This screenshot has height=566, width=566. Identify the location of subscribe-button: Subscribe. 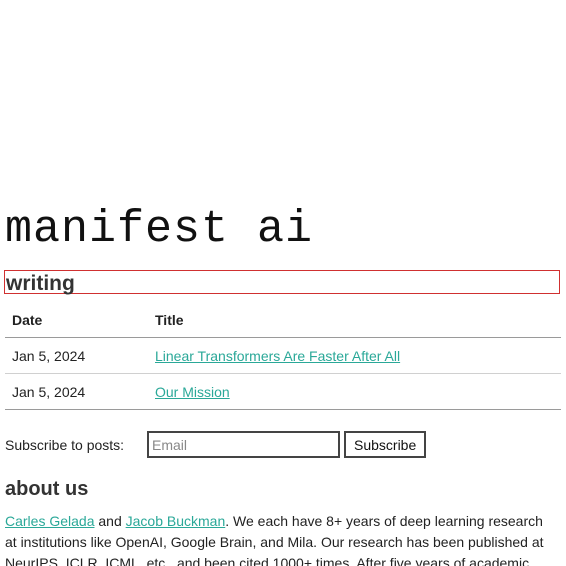
(385, 444).